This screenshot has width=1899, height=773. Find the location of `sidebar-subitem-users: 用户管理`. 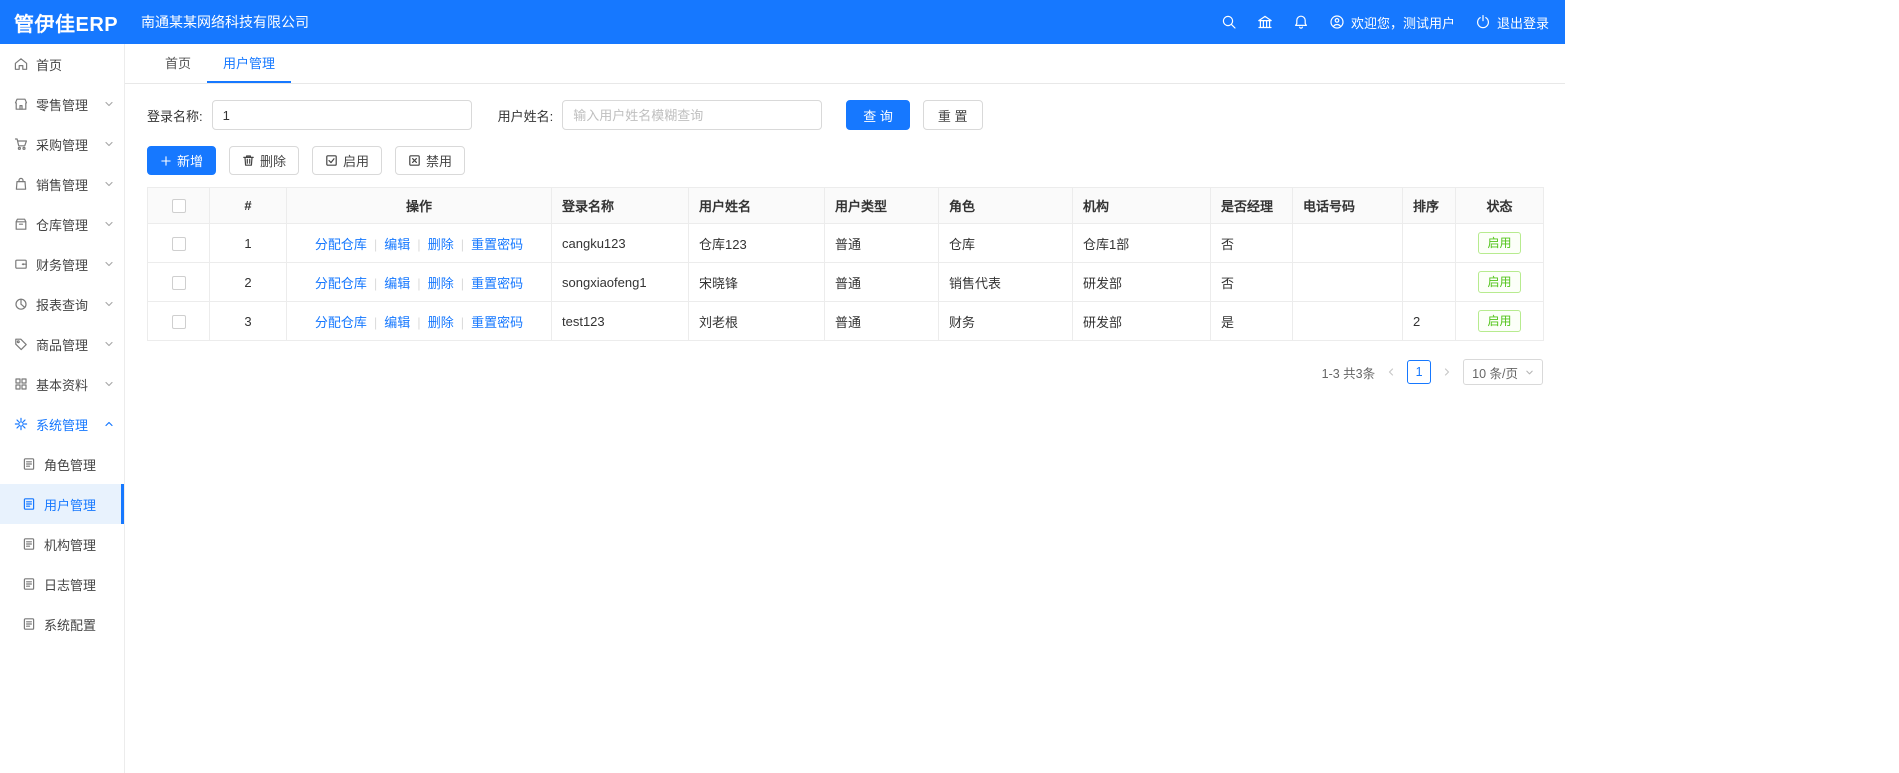

sidebar-subitem-users: 用户管理 is located at coordinates (62, 504).